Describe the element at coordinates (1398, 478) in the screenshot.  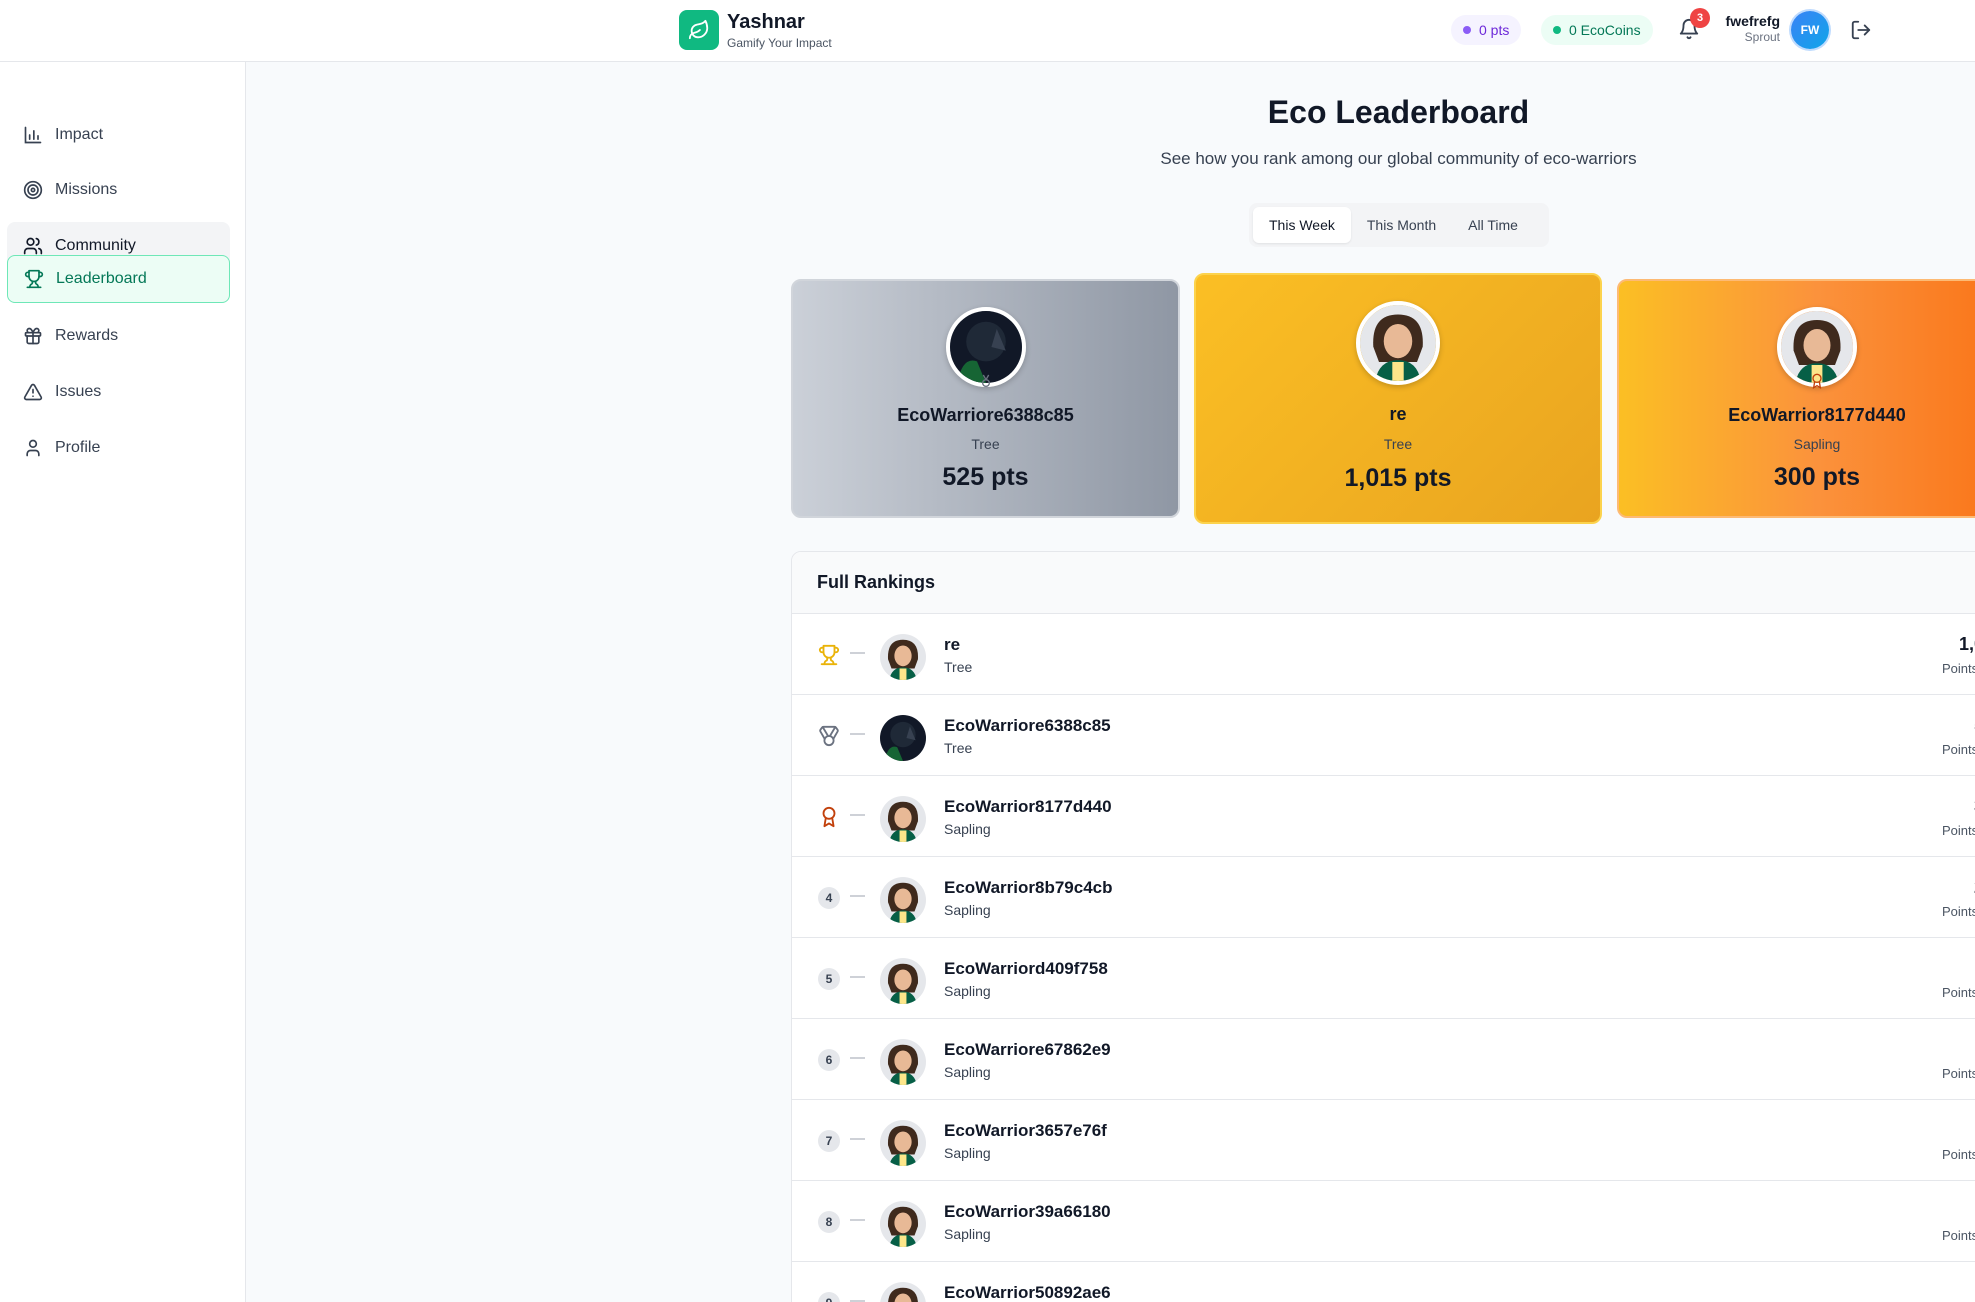
I see `podium-points: 1,015 pts` at that location.